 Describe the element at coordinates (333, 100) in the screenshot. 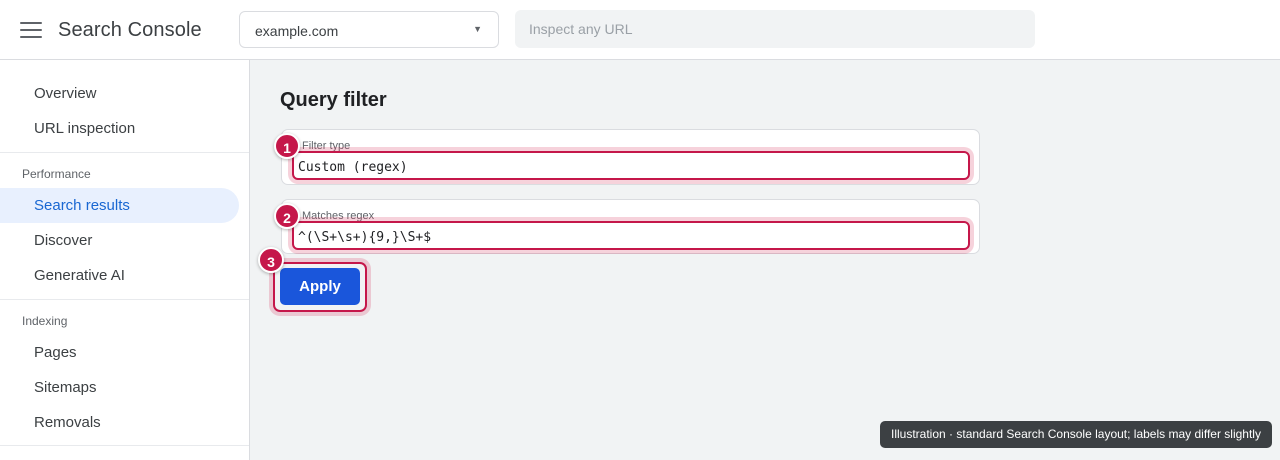

I see `page-title: Query filter` at that location.